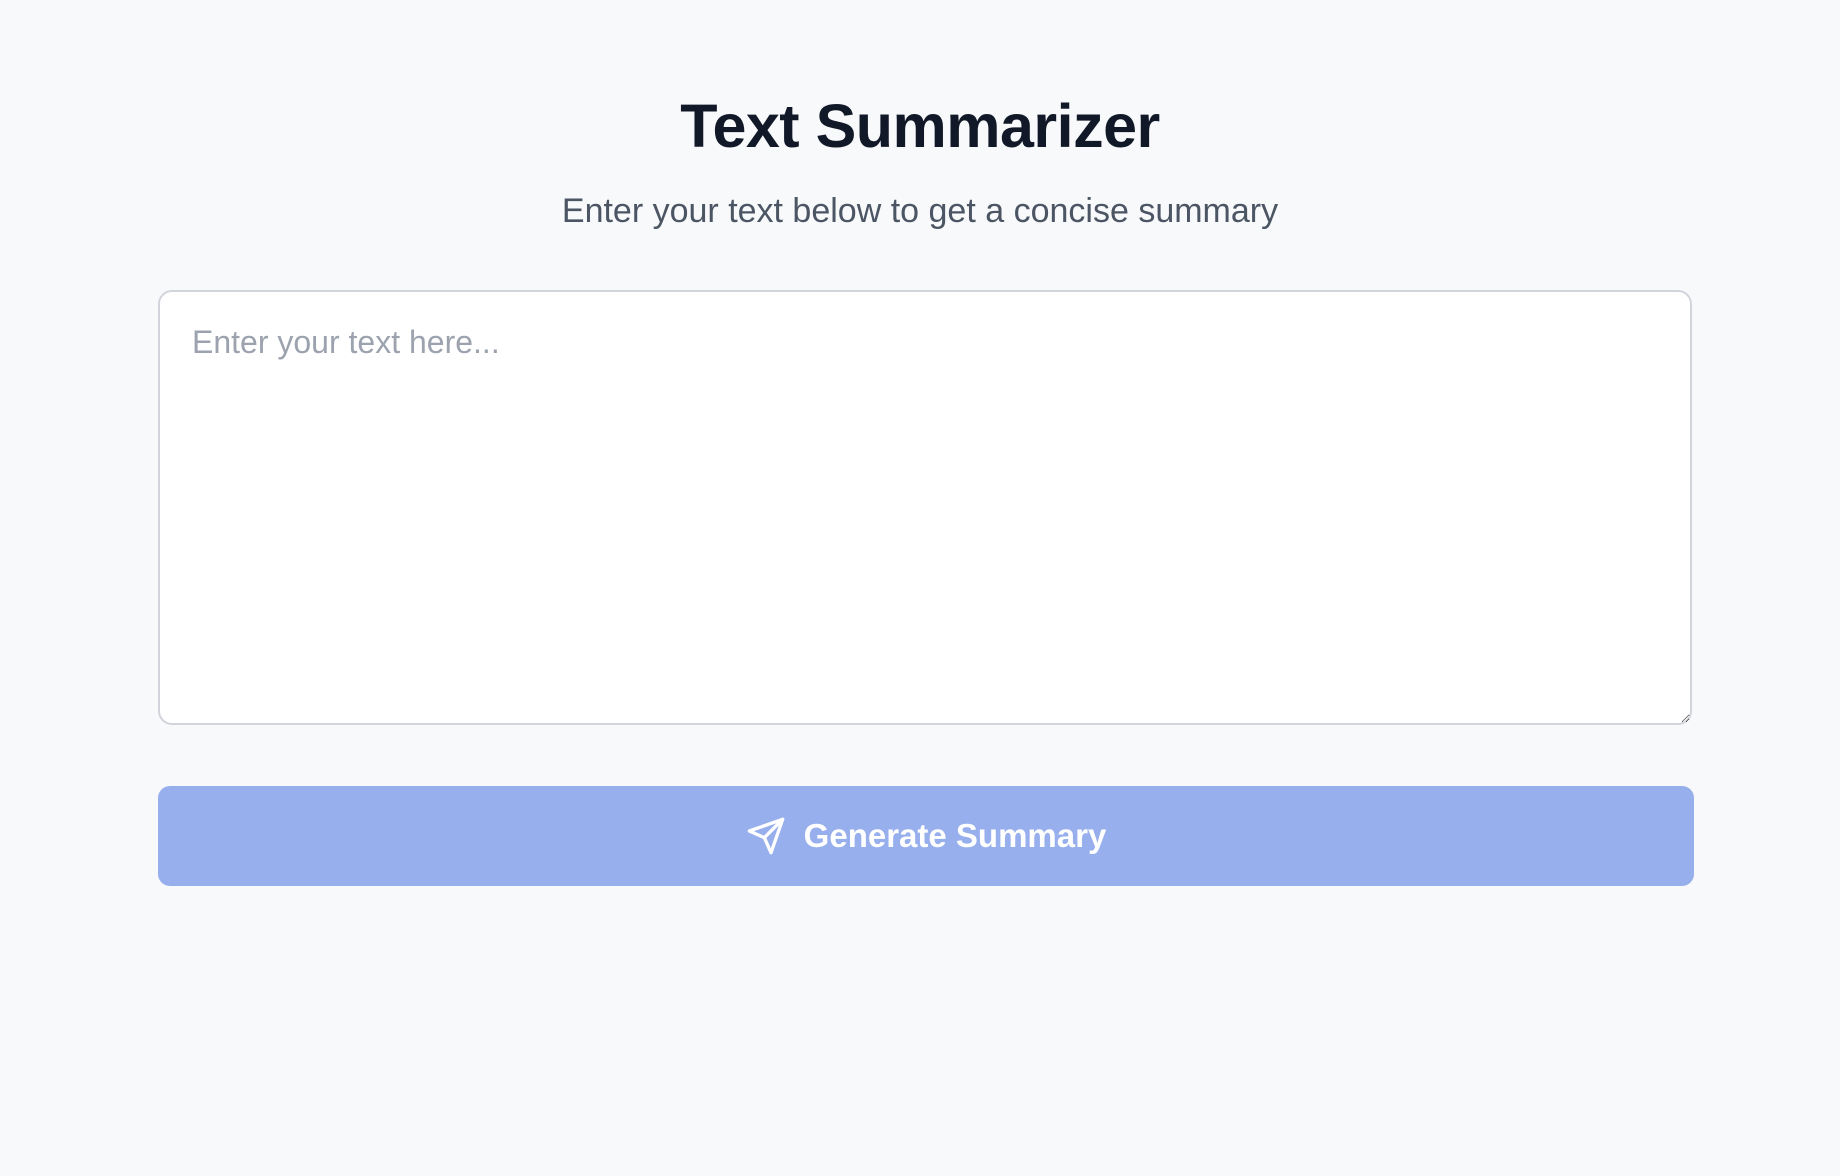 Image resolution: width=1840 pixels, height=1176 pixels. Describe the element at coordinates (955, 835) in the screenshot. I see `generate-summary-label: Generate Summary` at that location.